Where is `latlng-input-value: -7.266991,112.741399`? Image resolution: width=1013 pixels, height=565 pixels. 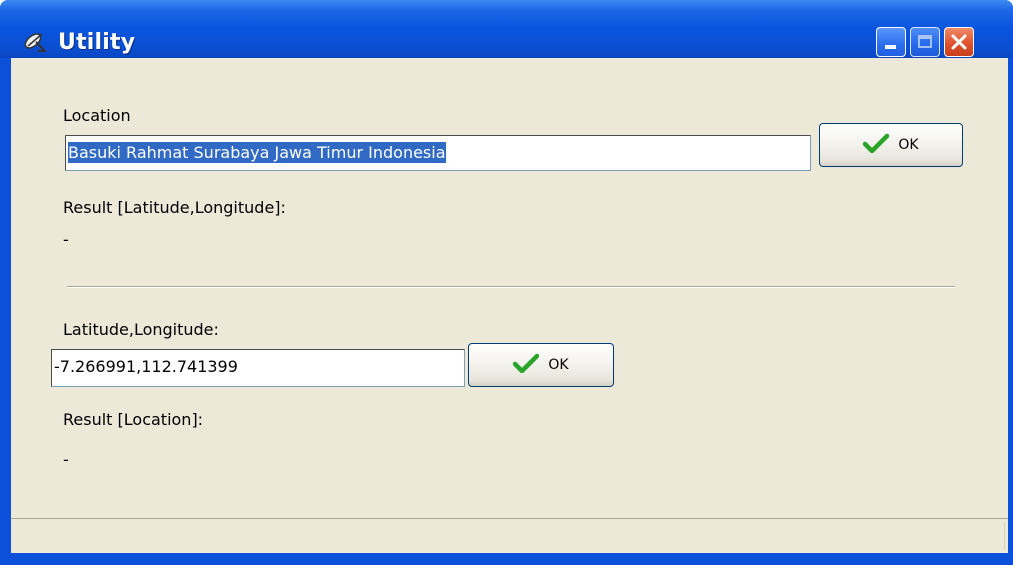
latlng-input-value: -7.266991,112.741399 is located at coordinates (146, 366).